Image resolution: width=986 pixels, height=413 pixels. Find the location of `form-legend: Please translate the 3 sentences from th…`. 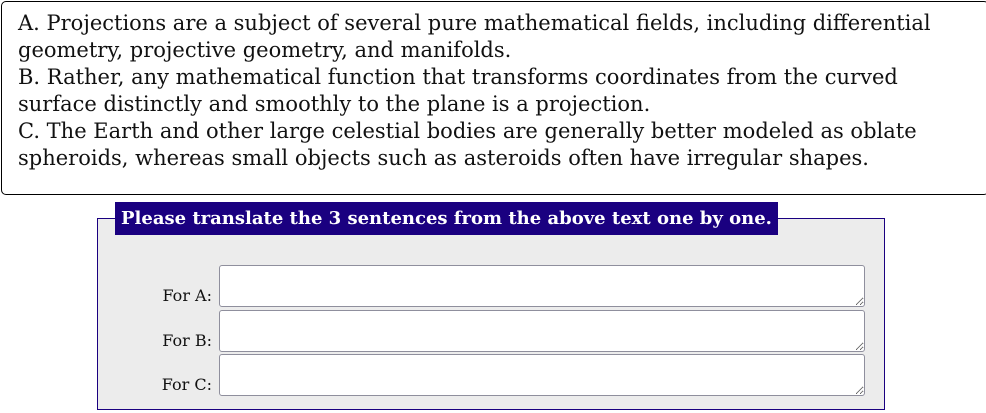

form-legend: Please translate the 3 sentences from th… is located at coordinates (446, 218).